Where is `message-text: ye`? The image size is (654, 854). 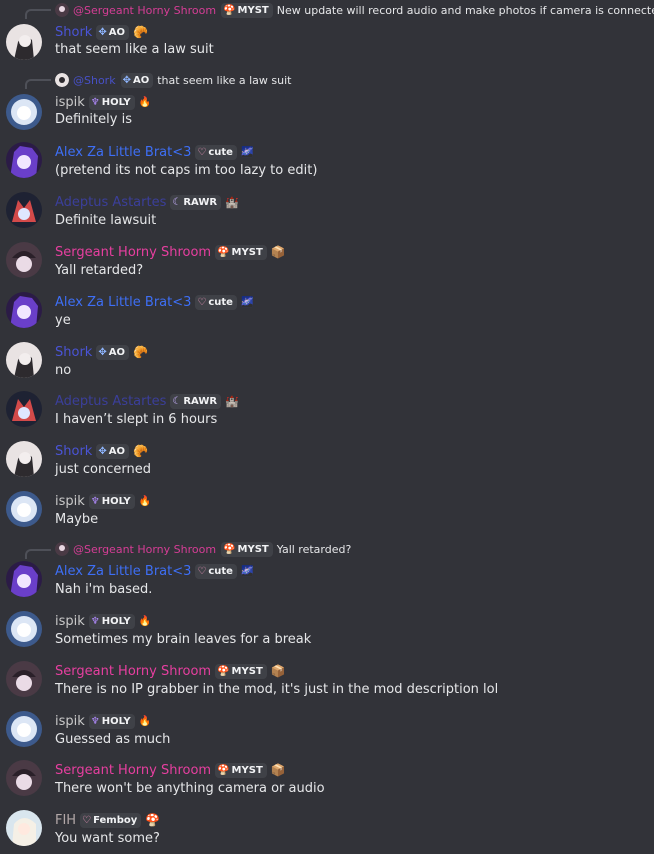 message-text: ye is located at coordinates (63, 320).